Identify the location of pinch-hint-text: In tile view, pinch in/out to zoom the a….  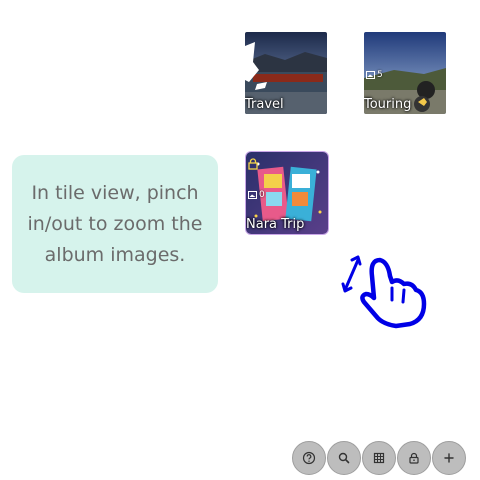
(115, 223).